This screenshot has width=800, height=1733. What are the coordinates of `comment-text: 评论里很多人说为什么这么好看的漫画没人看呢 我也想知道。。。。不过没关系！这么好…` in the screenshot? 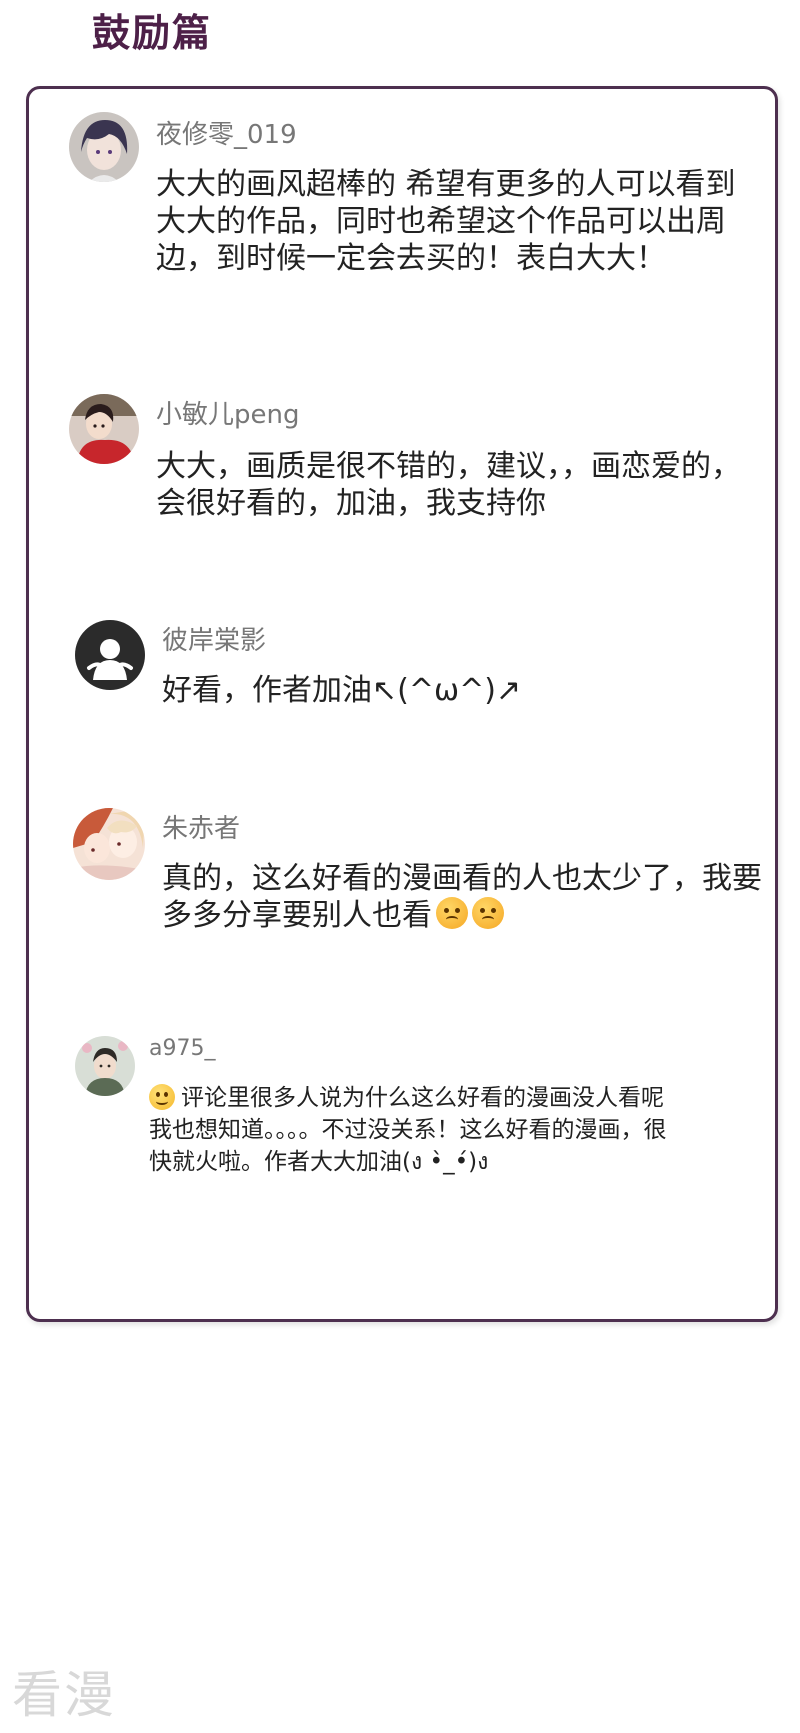 It's located at (409, 1130).